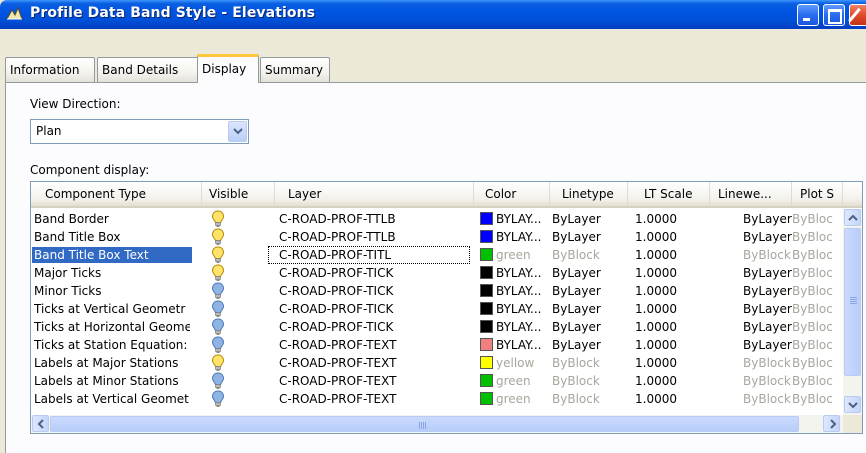 This screenshot has height=453, width=866. Describe the element at coordinates (40, 423) in the screenshot. I see `scroll-left-icon` at that location.